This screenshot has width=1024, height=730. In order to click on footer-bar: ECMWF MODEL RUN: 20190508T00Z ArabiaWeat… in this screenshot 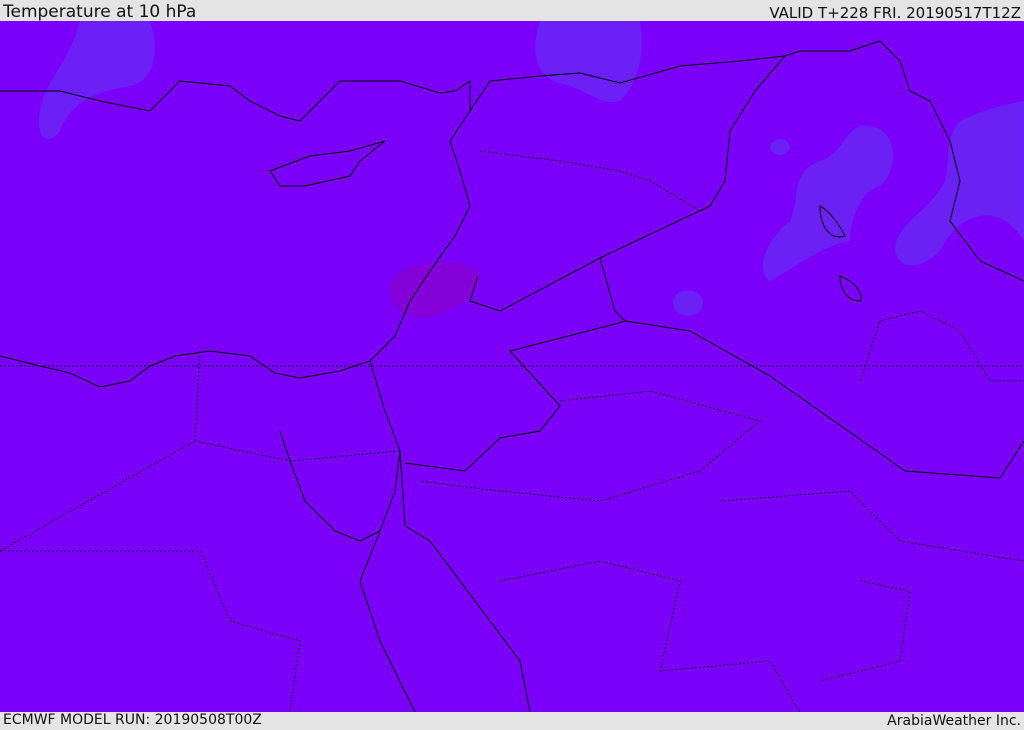, I will do `click(512, 720)`.